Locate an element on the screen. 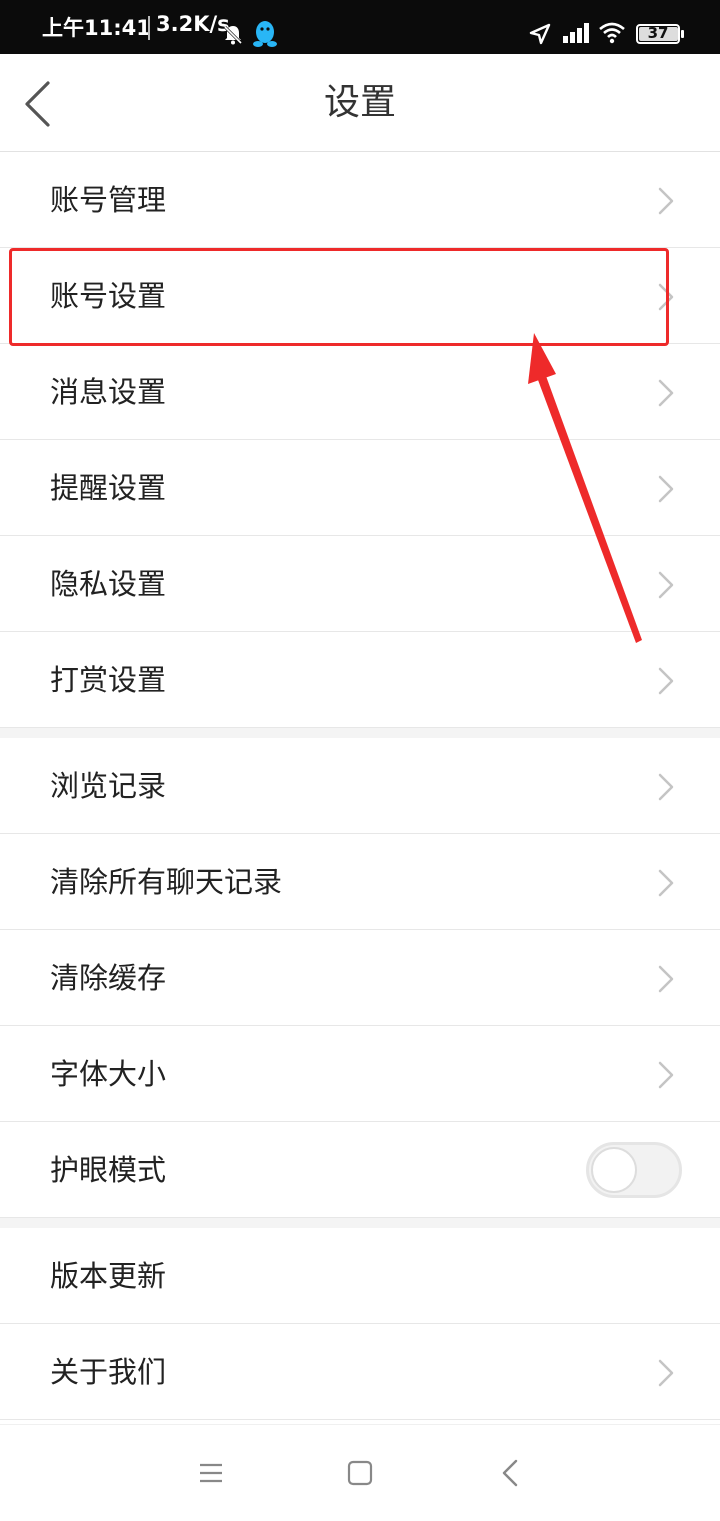 Image resolution: width=720 pixels, height=1521 pixels. home-square-icon is located at coordinates (360, 1475).